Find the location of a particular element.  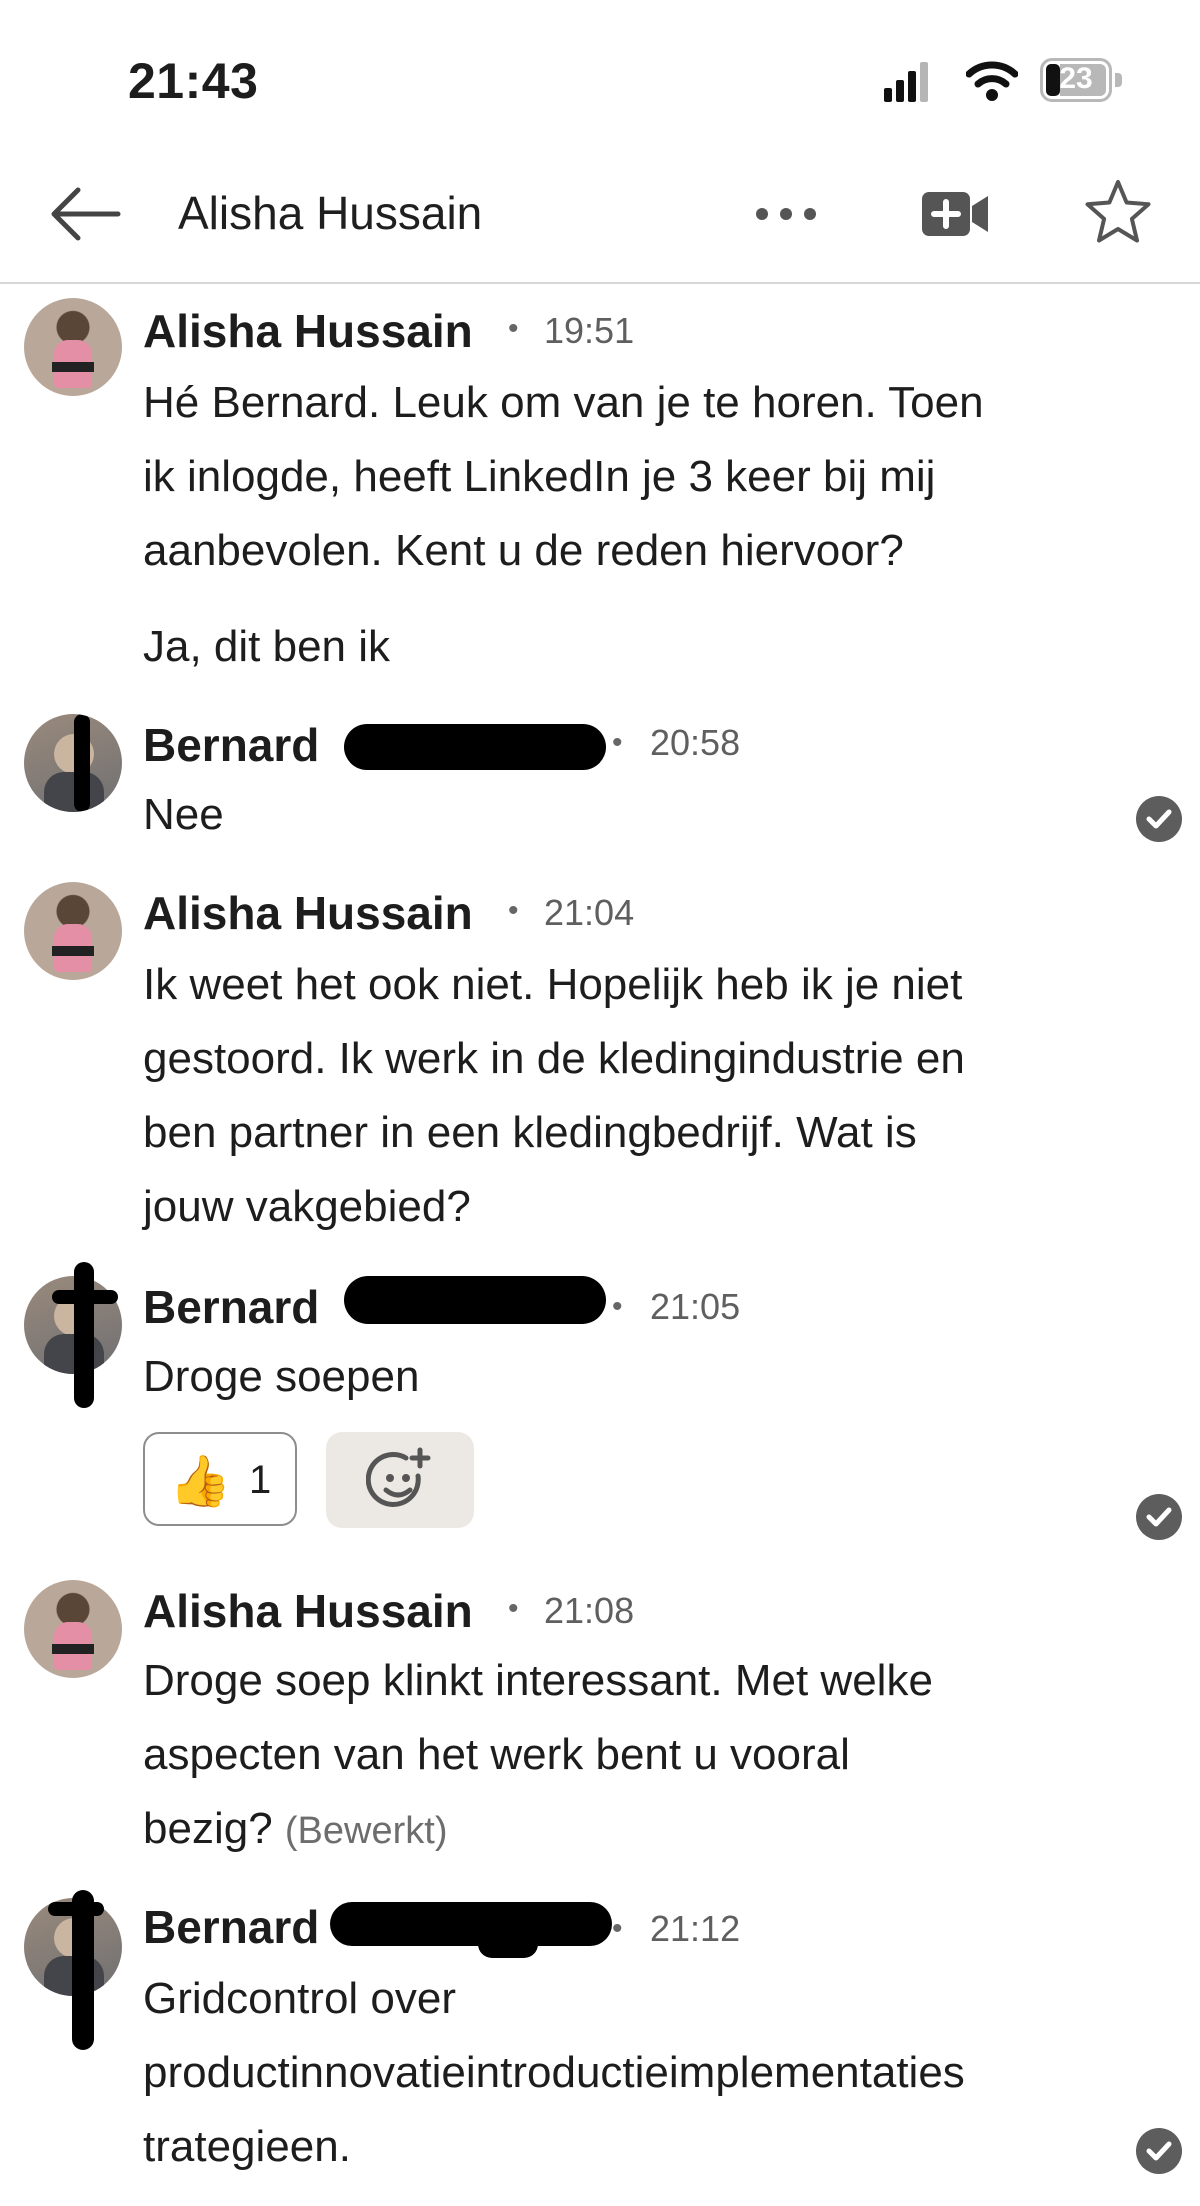

more-options-icon is located at coordinates (786, 214).